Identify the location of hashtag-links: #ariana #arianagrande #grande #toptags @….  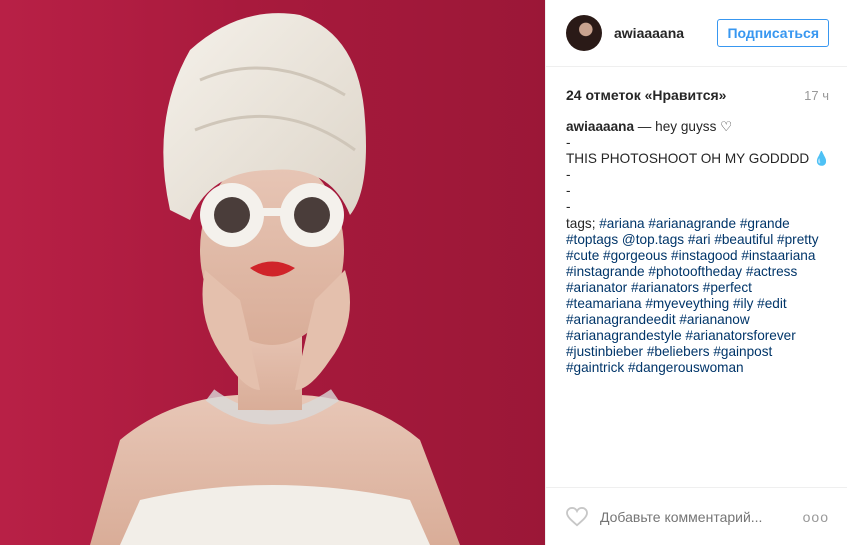
(692, 296).